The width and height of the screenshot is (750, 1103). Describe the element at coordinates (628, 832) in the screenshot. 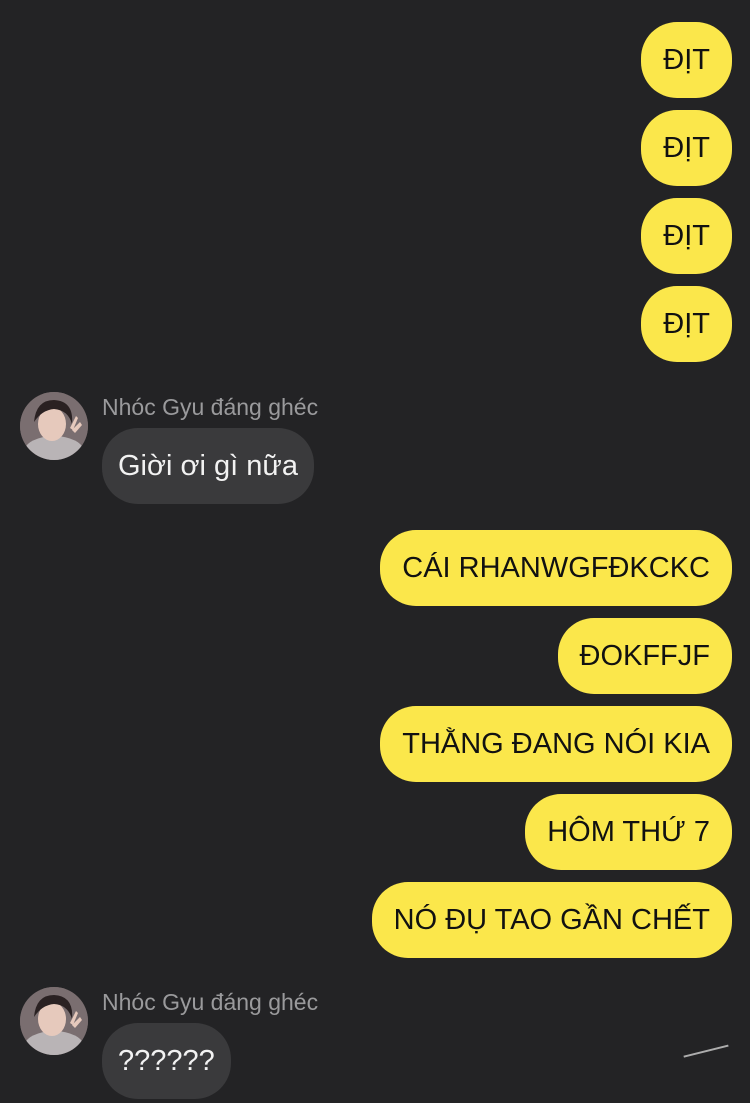

I see `outgoing-message-bubble: HÔM THỨ 7` at that location.